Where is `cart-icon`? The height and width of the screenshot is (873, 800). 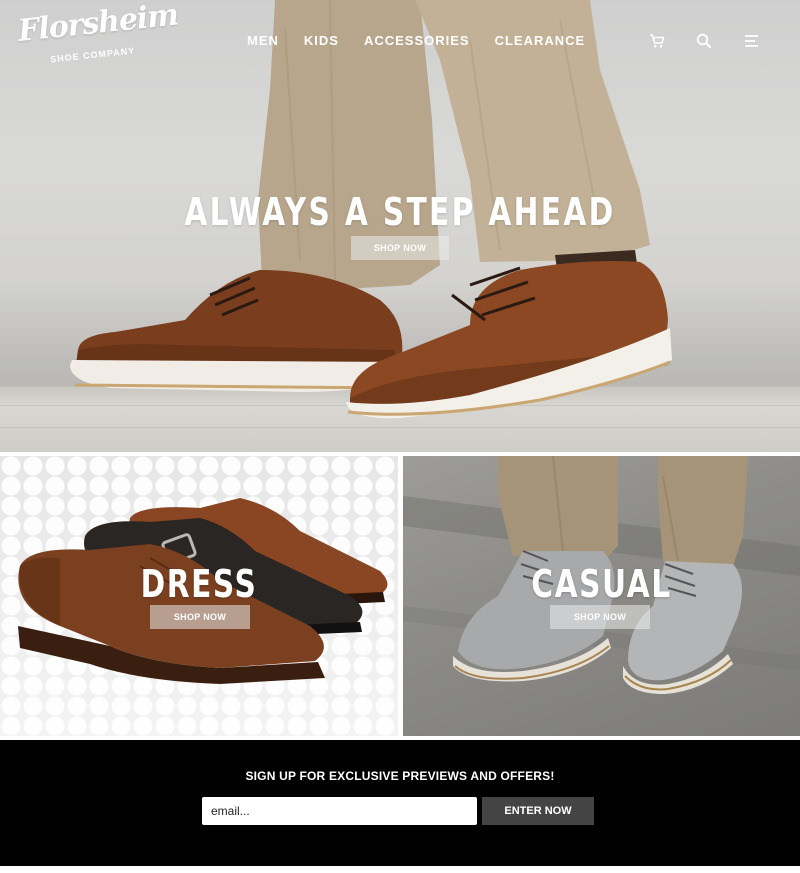 cart-icon is located at coordinates (657, 41).